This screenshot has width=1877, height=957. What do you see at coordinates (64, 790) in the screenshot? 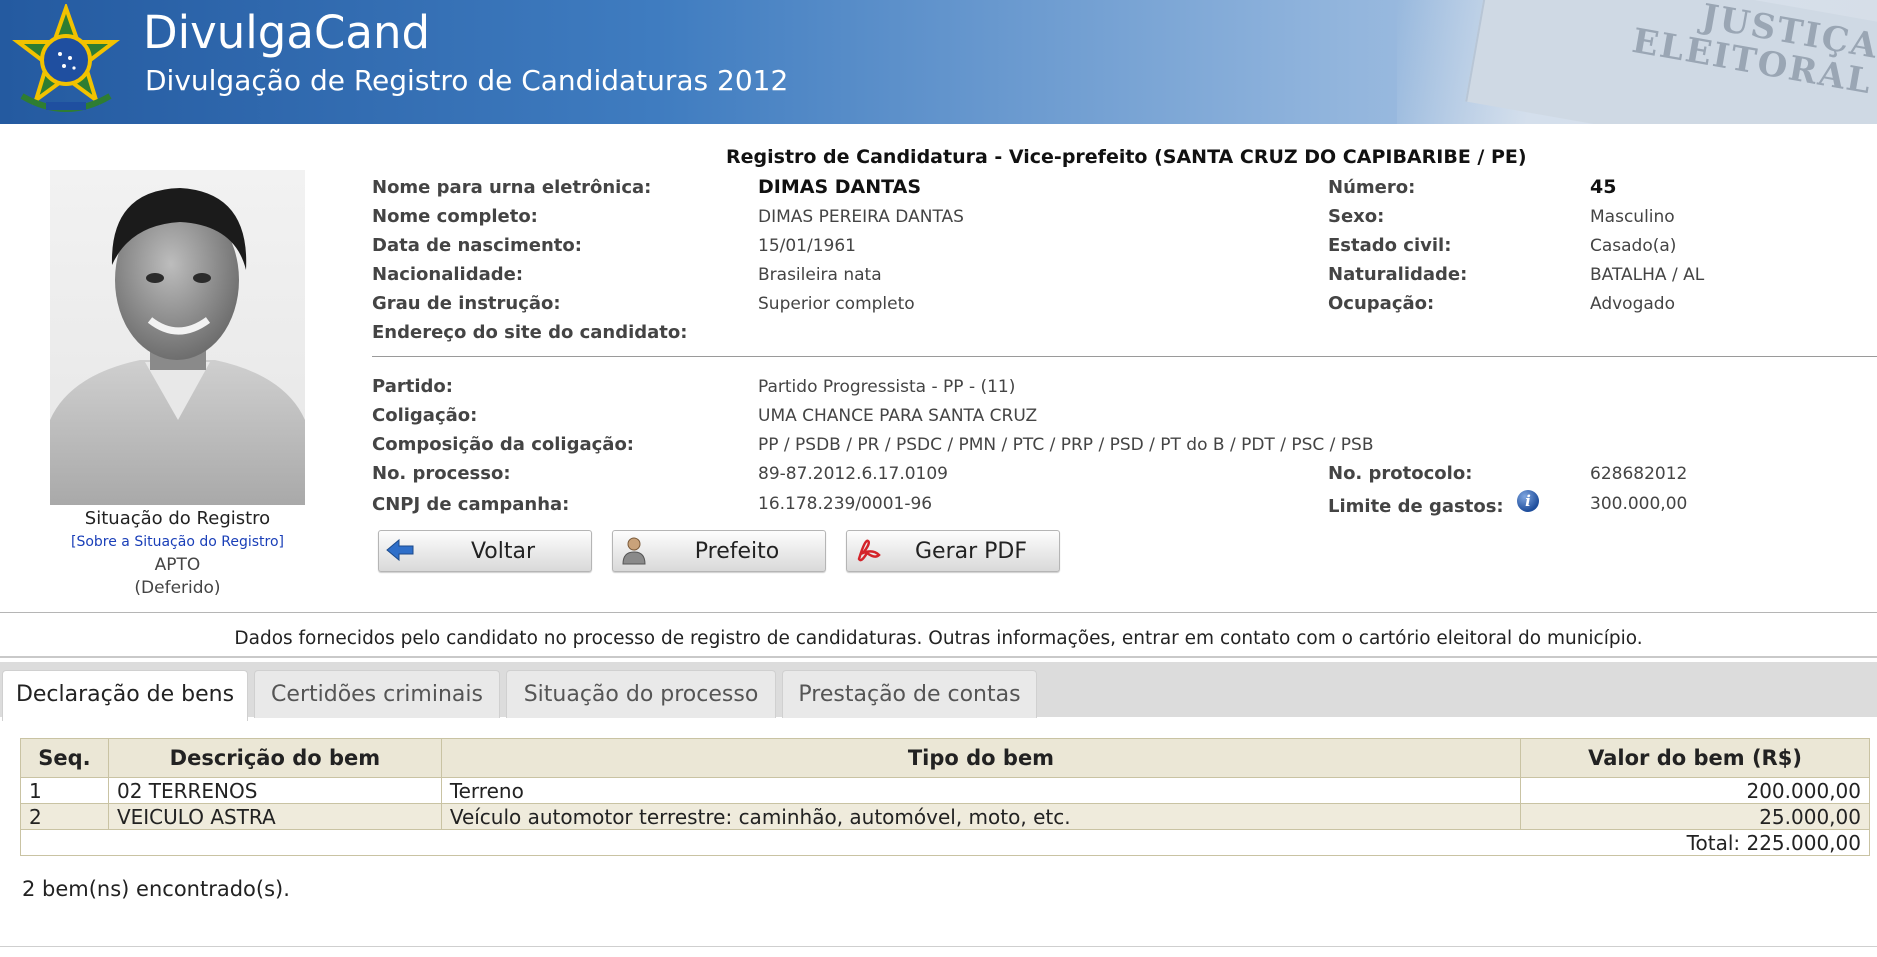
I see `asset-seq: 1` at bounding box center [64, 790].